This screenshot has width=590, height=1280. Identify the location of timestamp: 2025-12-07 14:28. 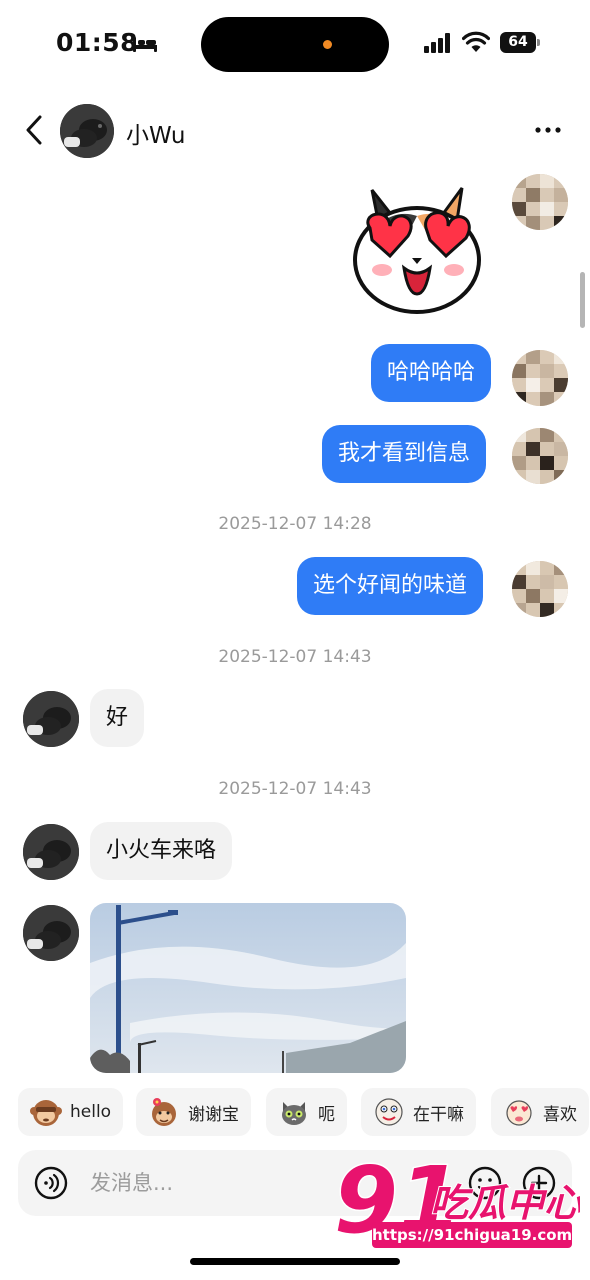
(295, 524).